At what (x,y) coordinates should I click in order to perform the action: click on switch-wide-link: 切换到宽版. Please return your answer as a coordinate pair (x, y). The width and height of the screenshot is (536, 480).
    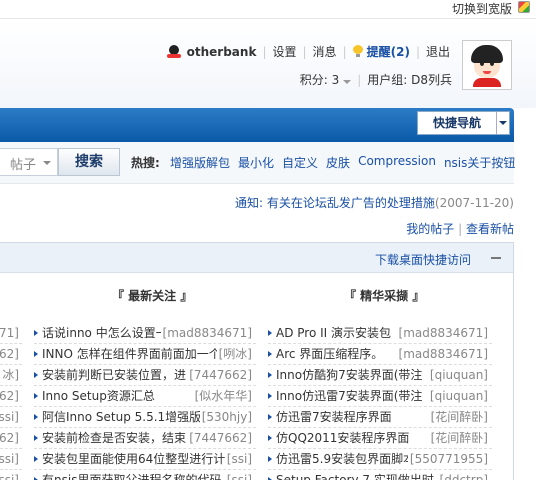
    Looking at the image, I should click on (482, 8).